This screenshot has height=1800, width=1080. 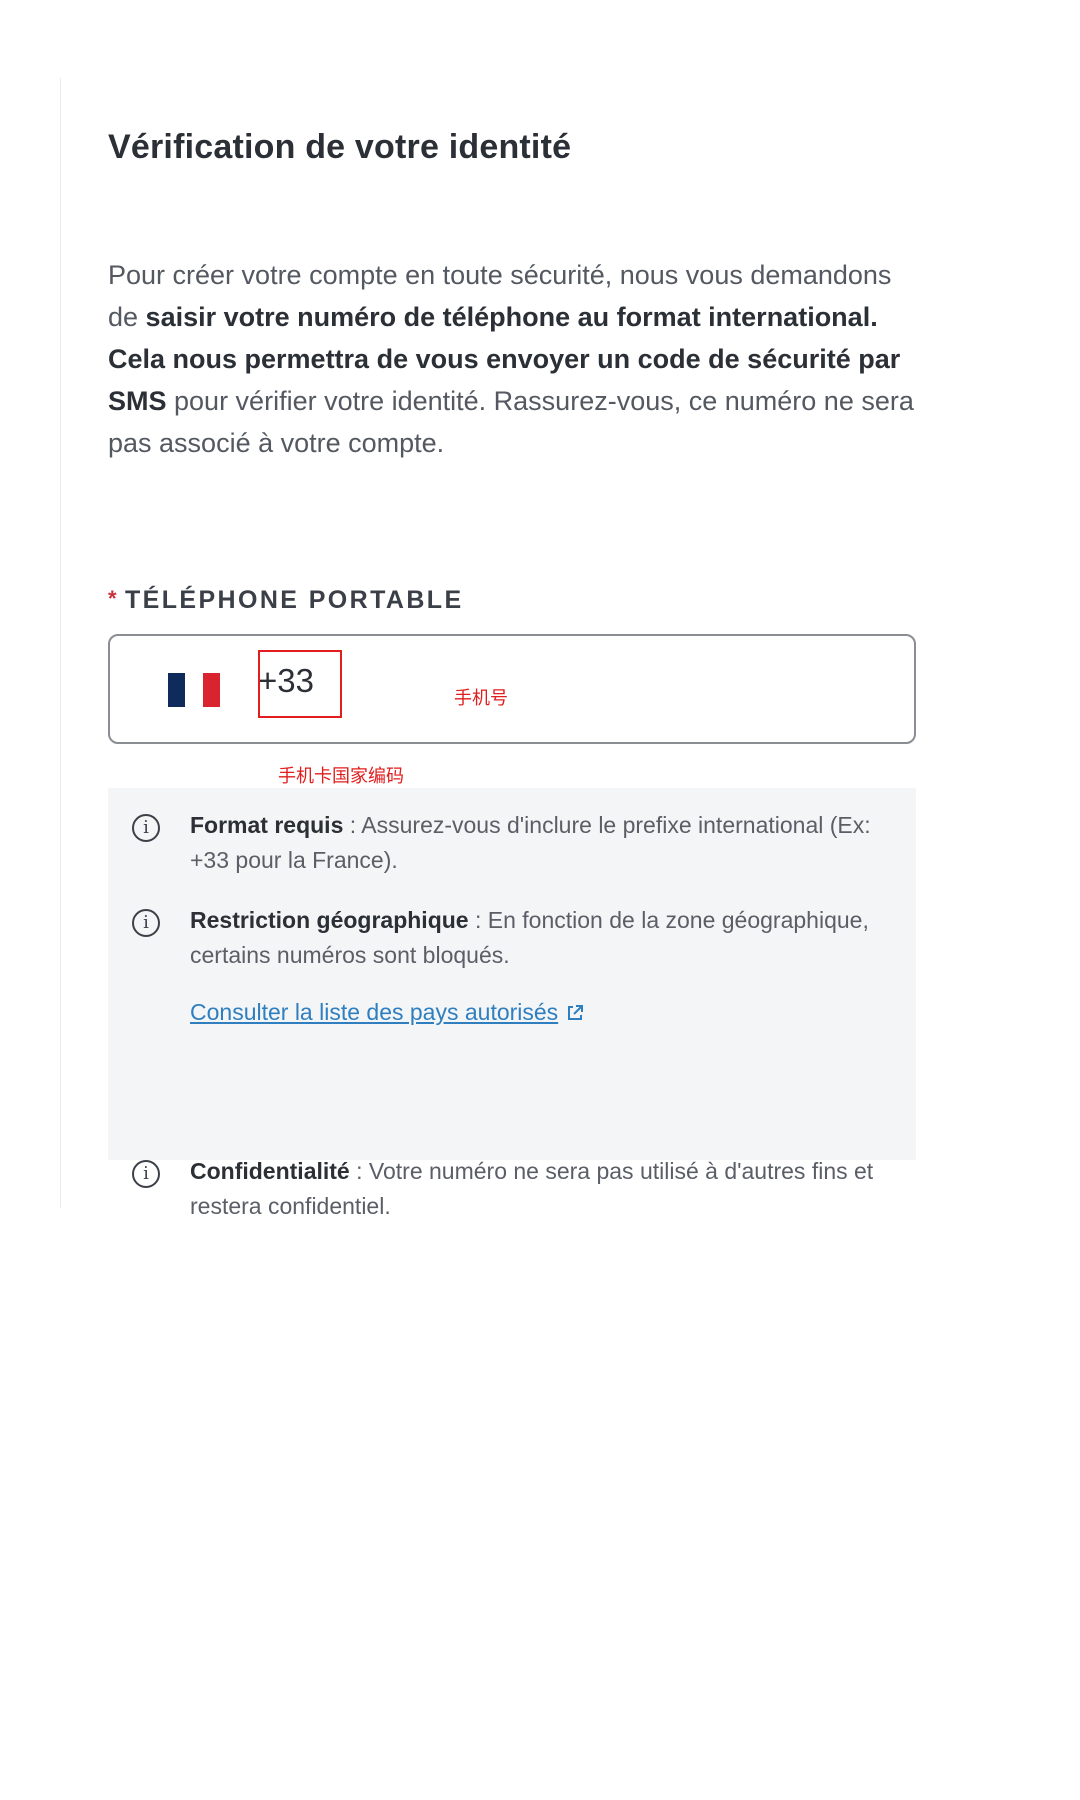 I want to click on dial-code-highlight-box, so click(x=300, y=684).